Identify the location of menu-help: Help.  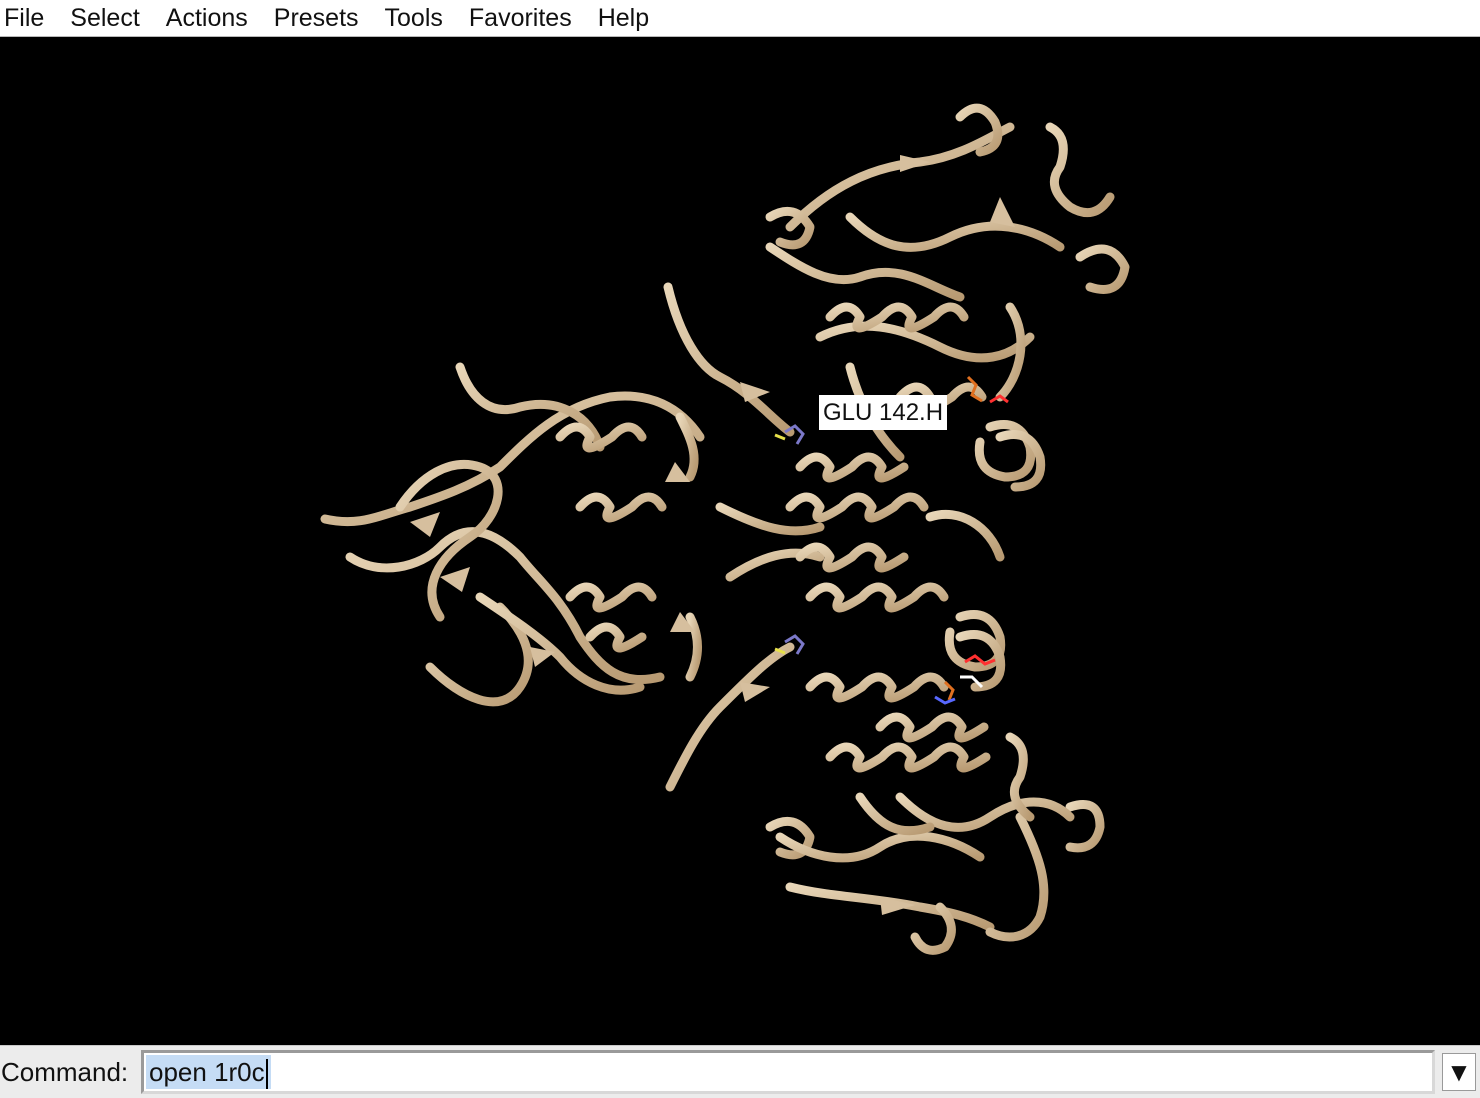
(623, 18).